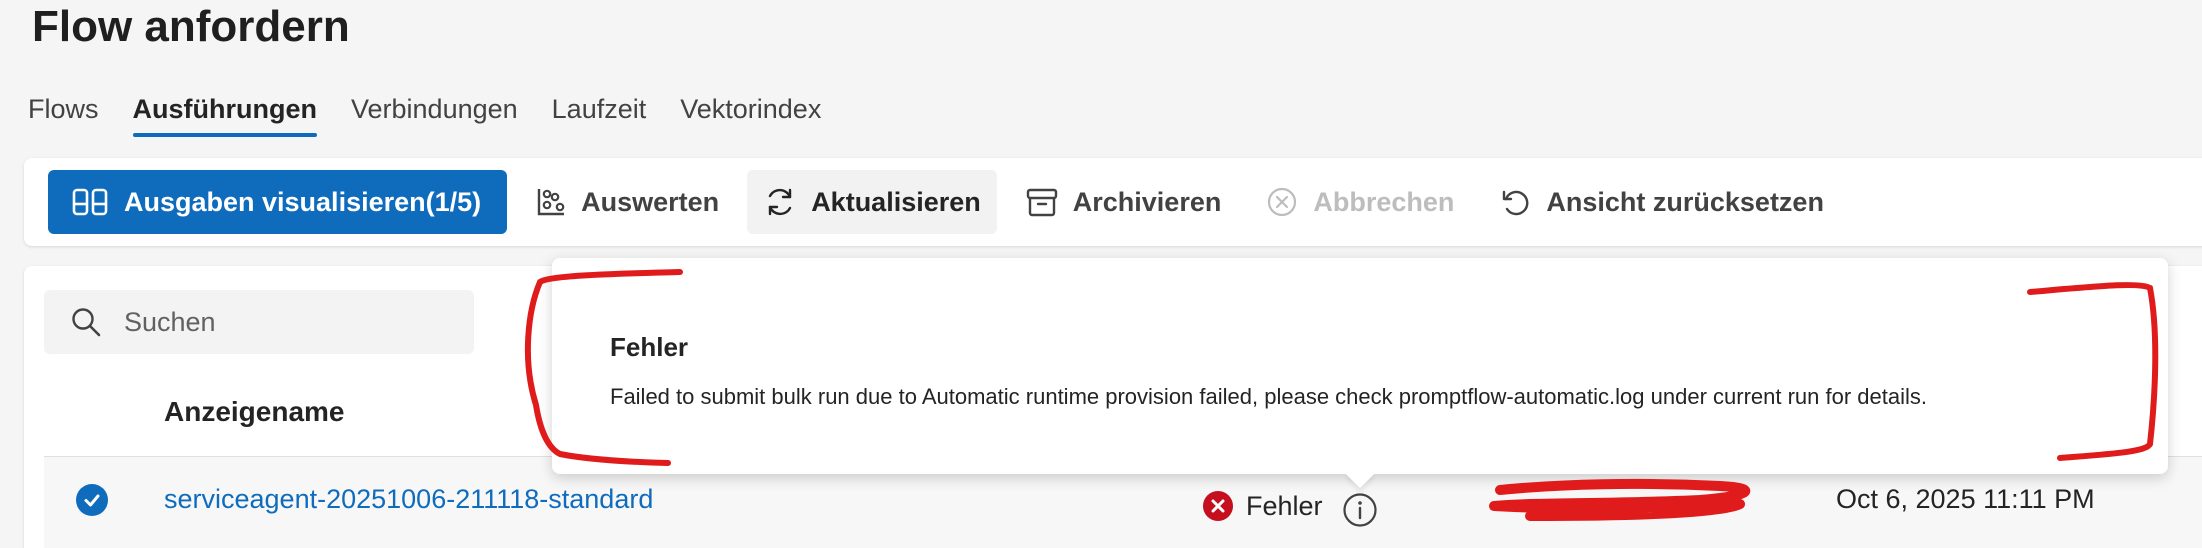  Describe the element at coordinates (86, 322) in the screenshot. I see `search-icon` at that location.